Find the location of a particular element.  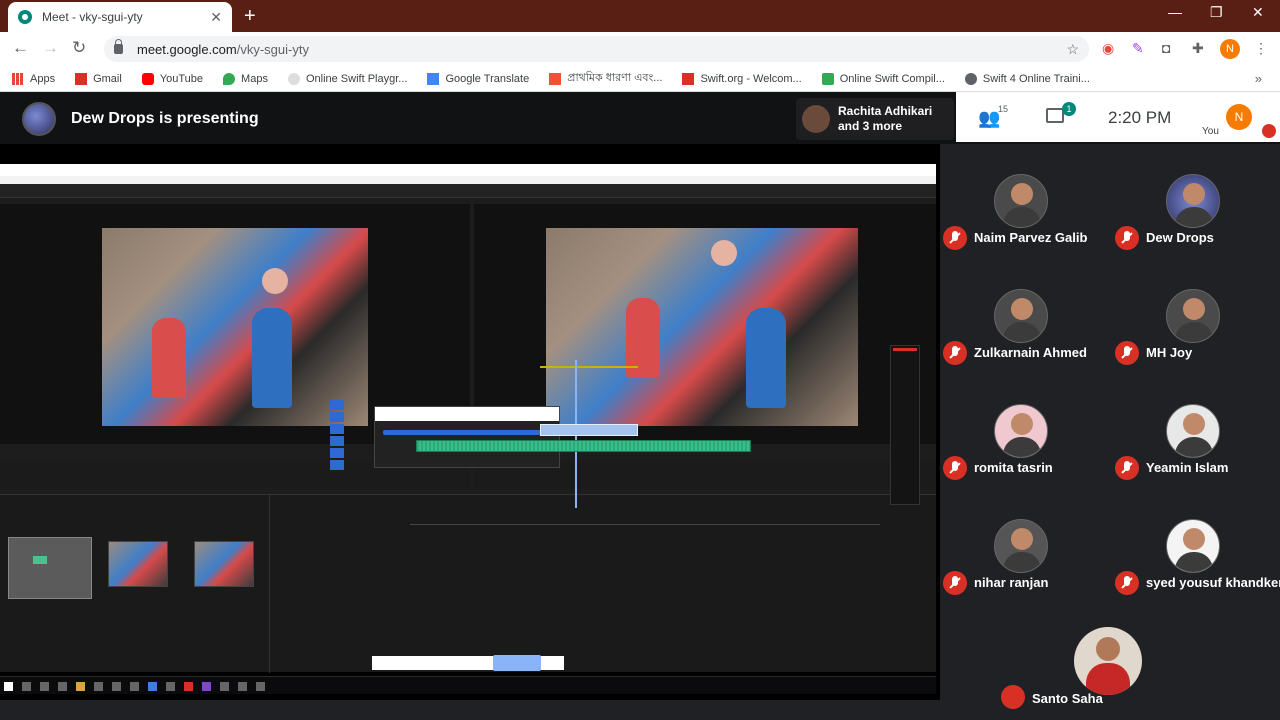

swift-org-icon is located at coordinates (688, 78).